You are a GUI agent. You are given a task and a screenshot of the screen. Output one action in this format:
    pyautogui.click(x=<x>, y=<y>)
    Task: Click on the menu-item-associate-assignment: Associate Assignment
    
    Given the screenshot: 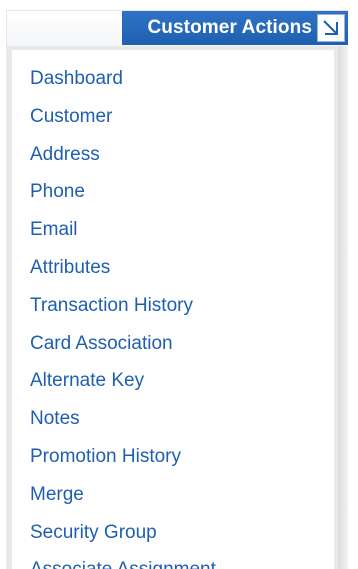 What is the action you would take?
    pyautogui.click(x=182, y=564)
    